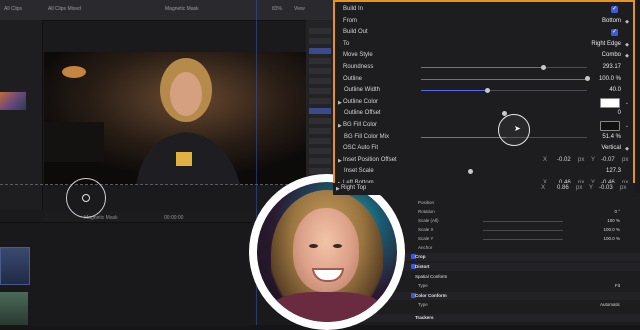  What do you see at coordinates (614, 33) in the screenshot?
I see `build-out-checkbox: ✓` at bounding box center [614, 33].